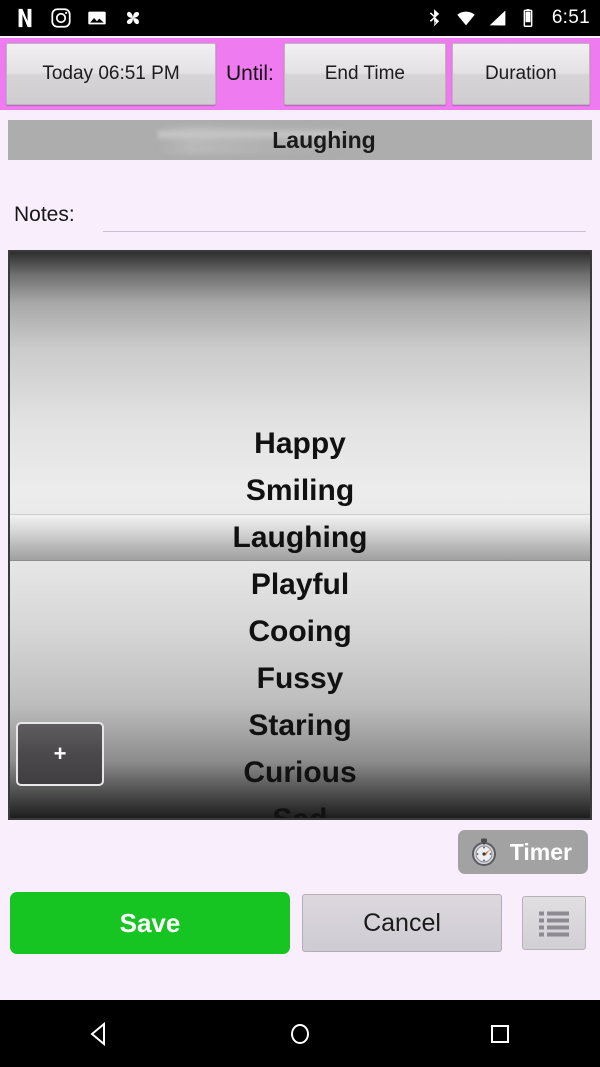 The image size is (600, 1067). What do you see at coordinates (150, 923) in the screenshot?
I see `save-button: Save` at bounding box center [150, 923].